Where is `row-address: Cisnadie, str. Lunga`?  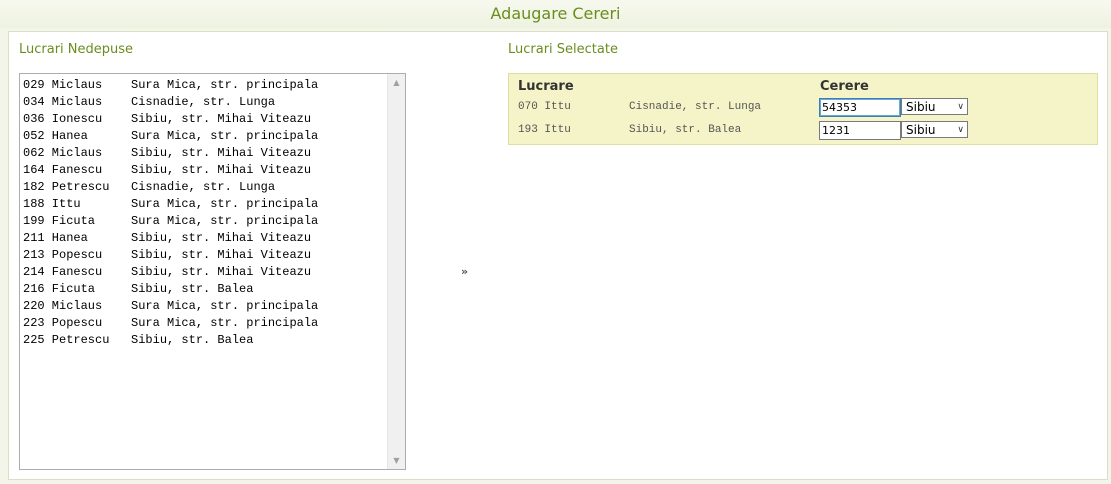 row-address: Cisnadie, str. Lunga is located at coordinates (695, 107).